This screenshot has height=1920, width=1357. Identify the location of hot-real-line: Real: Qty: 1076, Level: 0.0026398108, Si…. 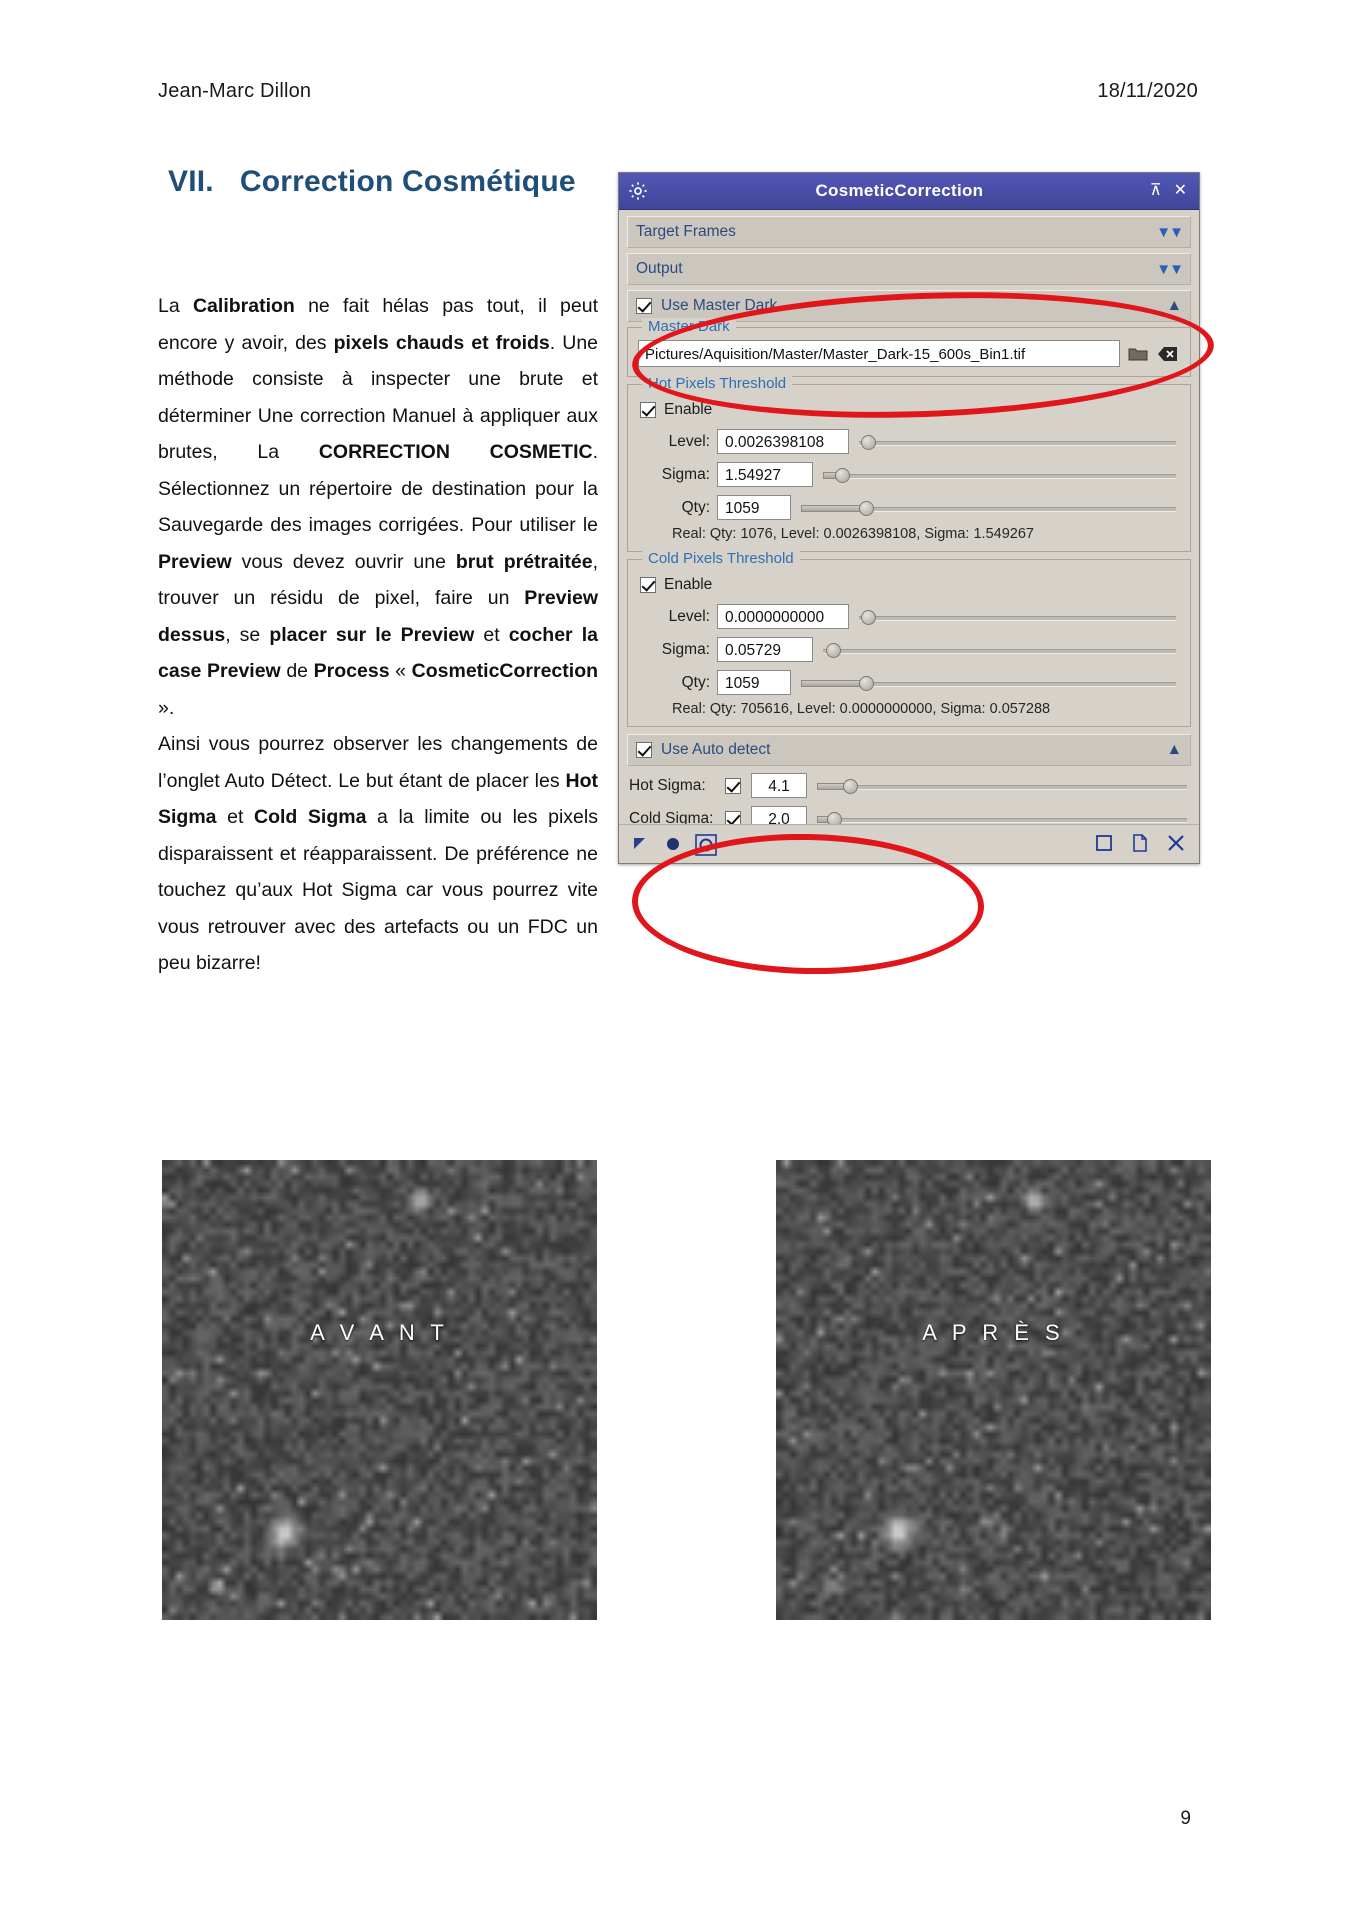
(853, 534).